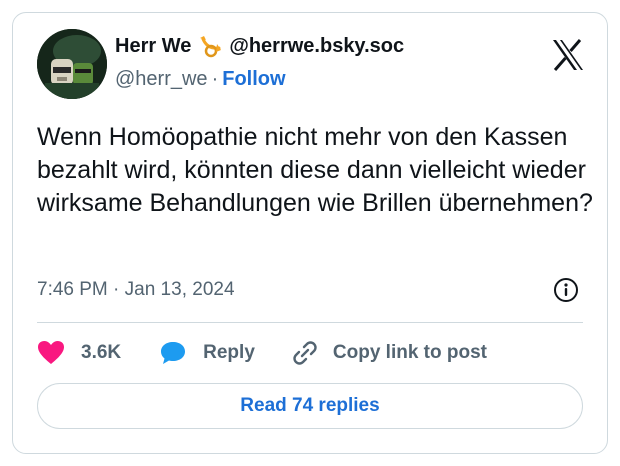  What do you see at coordinates (51, 353) in the screenshot?
I see `heart-icon` at bounding box center [51, 353].